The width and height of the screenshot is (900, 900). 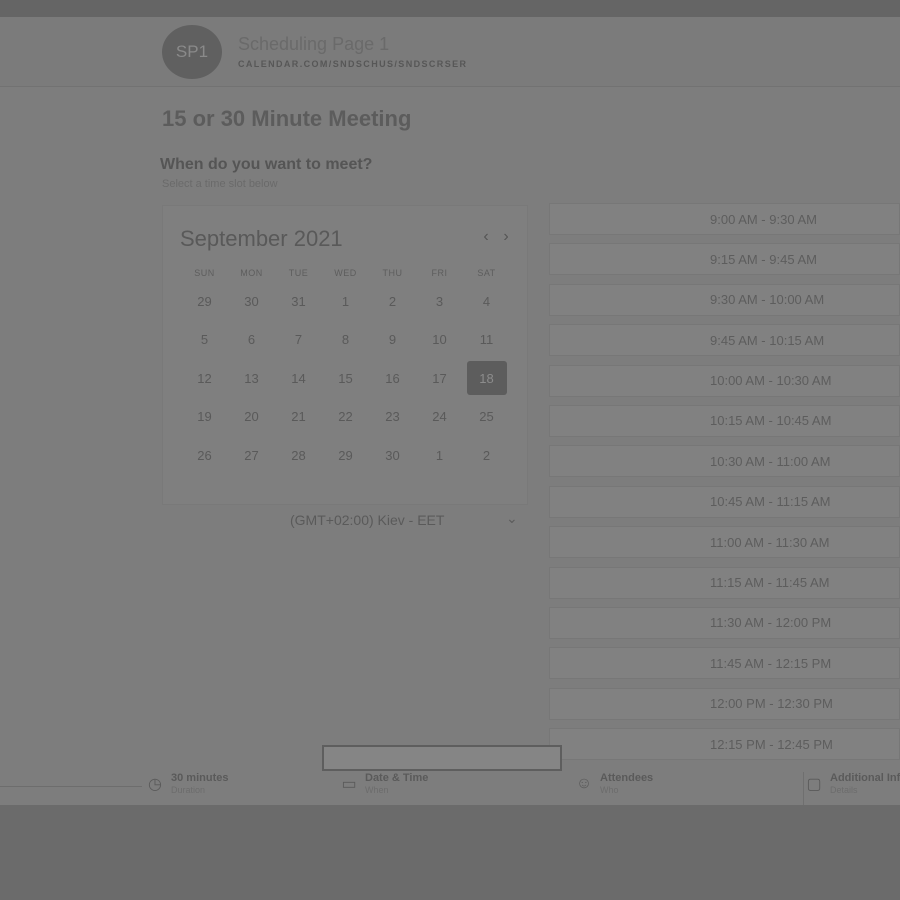 I want to click on day-number: 5, so click(x=205, y=340).